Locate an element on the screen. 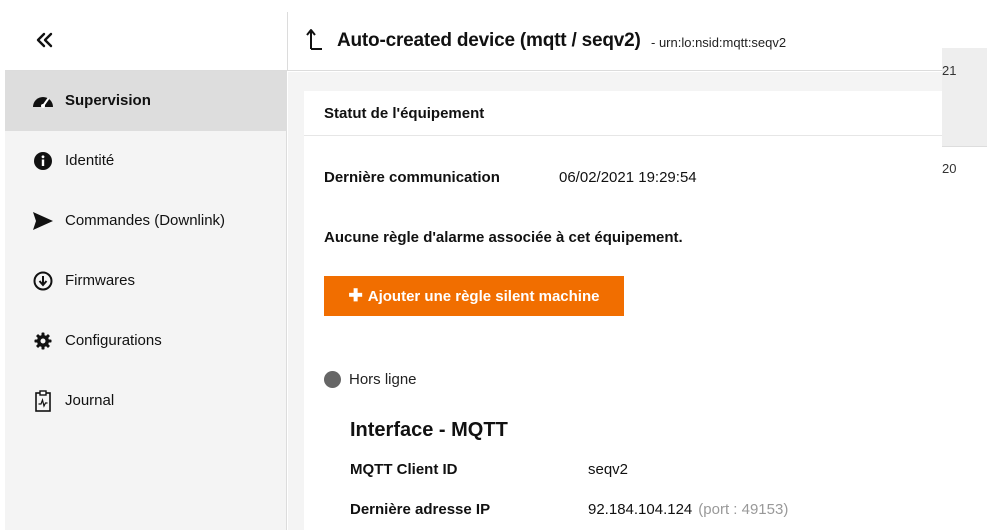  add-silent-machine-rule-button: ✚ Ajouter une règle silent machine is located at coordinates (474, 296).